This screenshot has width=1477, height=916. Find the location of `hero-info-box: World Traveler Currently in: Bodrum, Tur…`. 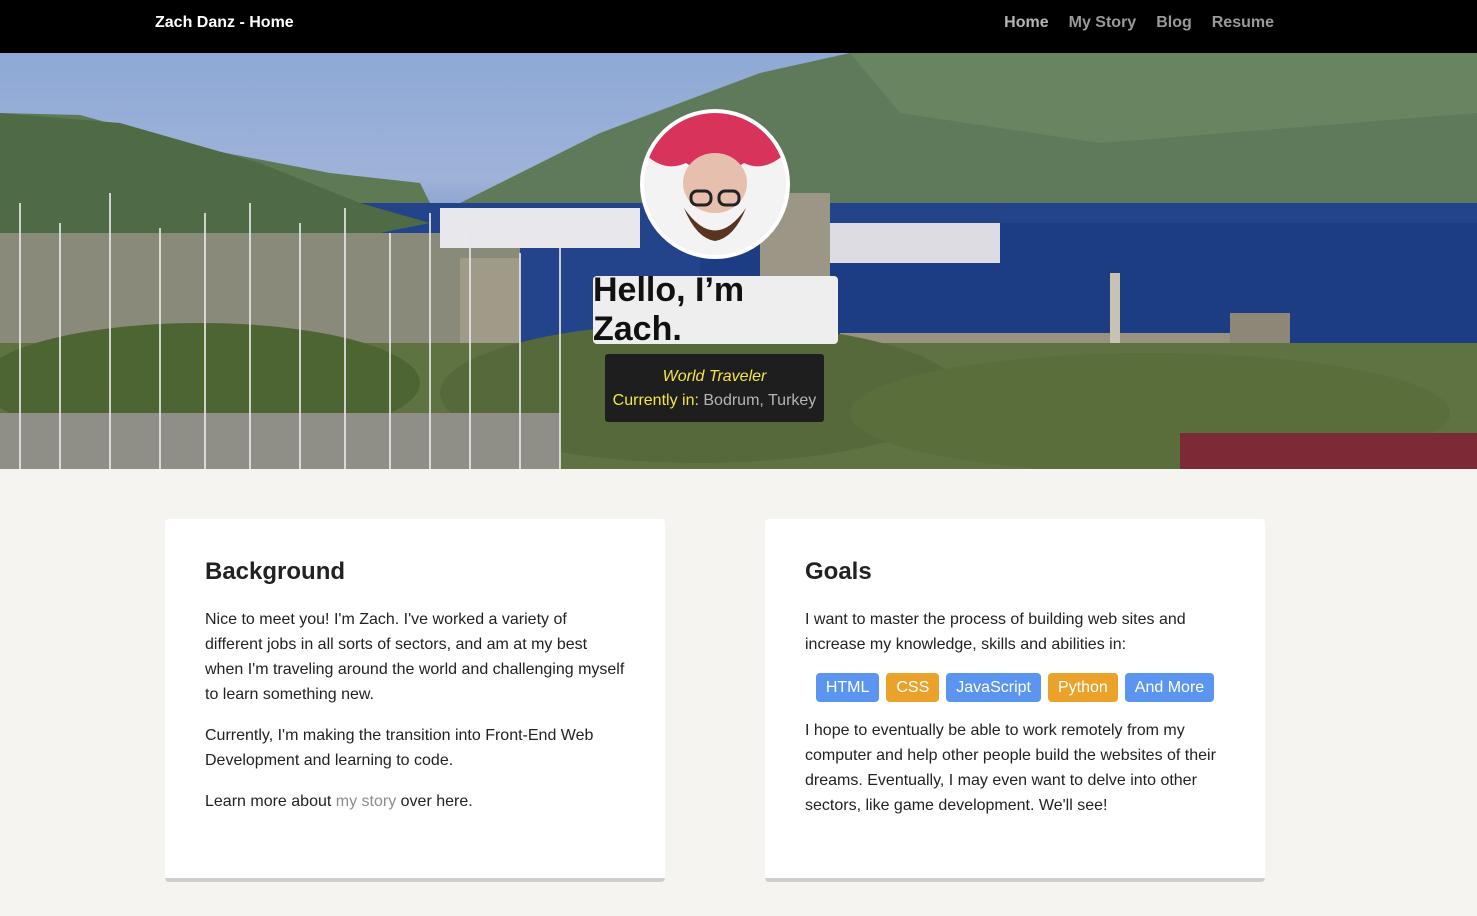

hero-info-box: World Traveler Currently in: Bodrum, Tur… is located at coordinates (714, 388).